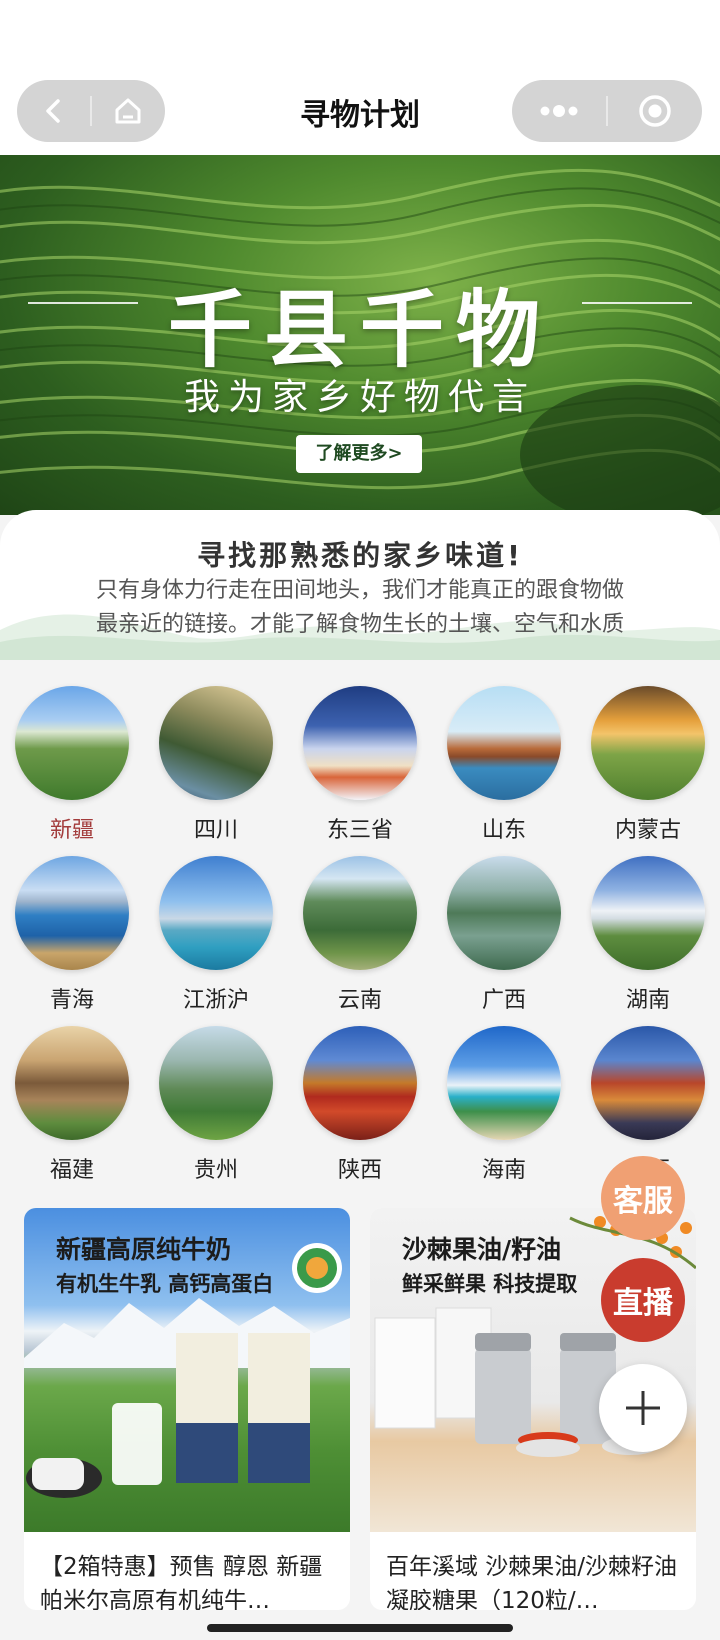 This screenshot has width=720, height=1640. What do you see at coordinates (144, 1249) in the screenshot?
I see `product-banner-title: 新疆高原纯牛奶` at bounding box center [144, 1249].